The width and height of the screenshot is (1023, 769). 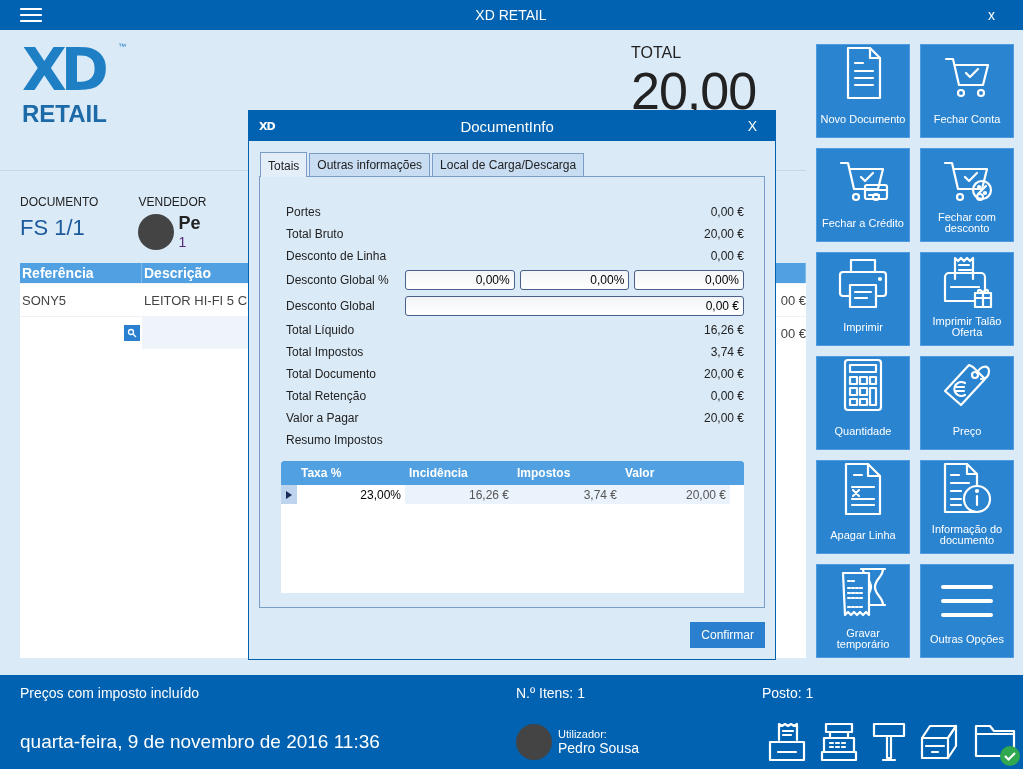 What do you see at coordinates (967, 91) in the screenshot?
I see `action-button: Fechar Conta` at bounding box center [967, 91].